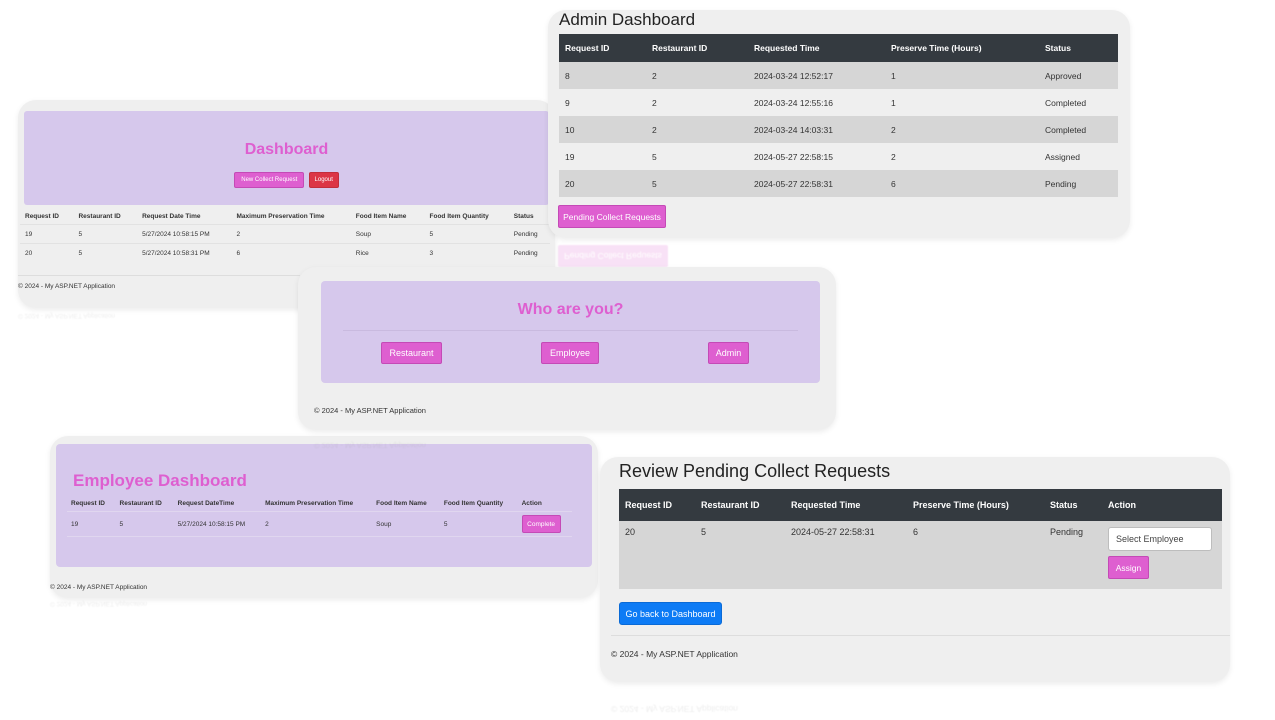  What do you see at coordinates (674, 654) in the screenshot?
I see `review-footer: © 2024 - My ASP.NET Application` at bounding box center [674, 654].